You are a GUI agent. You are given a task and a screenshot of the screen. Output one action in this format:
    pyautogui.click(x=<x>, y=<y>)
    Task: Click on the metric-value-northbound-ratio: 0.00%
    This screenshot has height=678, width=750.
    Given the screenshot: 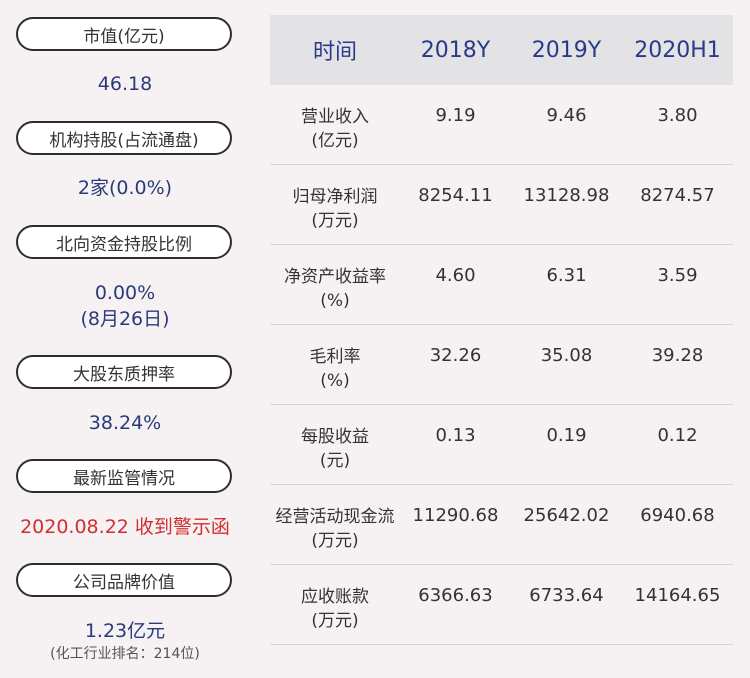 What is the action you would take?
    pyautogui.click(x=125, y=293)
    